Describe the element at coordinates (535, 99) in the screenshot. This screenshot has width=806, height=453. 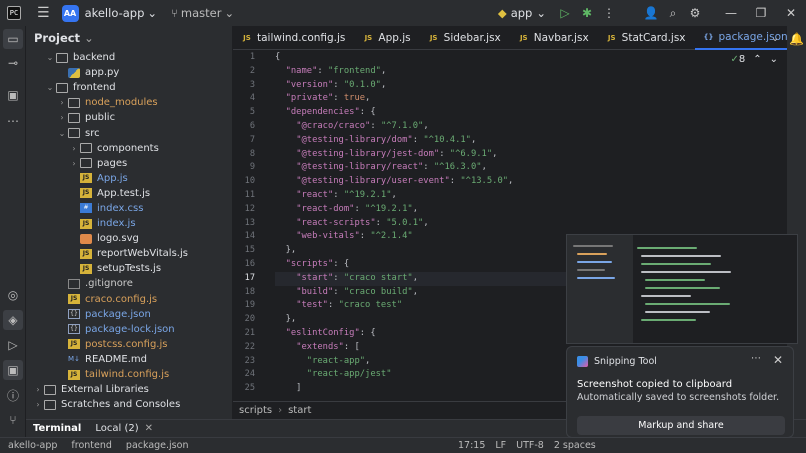
I see `code-line: "private": true,` at that location.